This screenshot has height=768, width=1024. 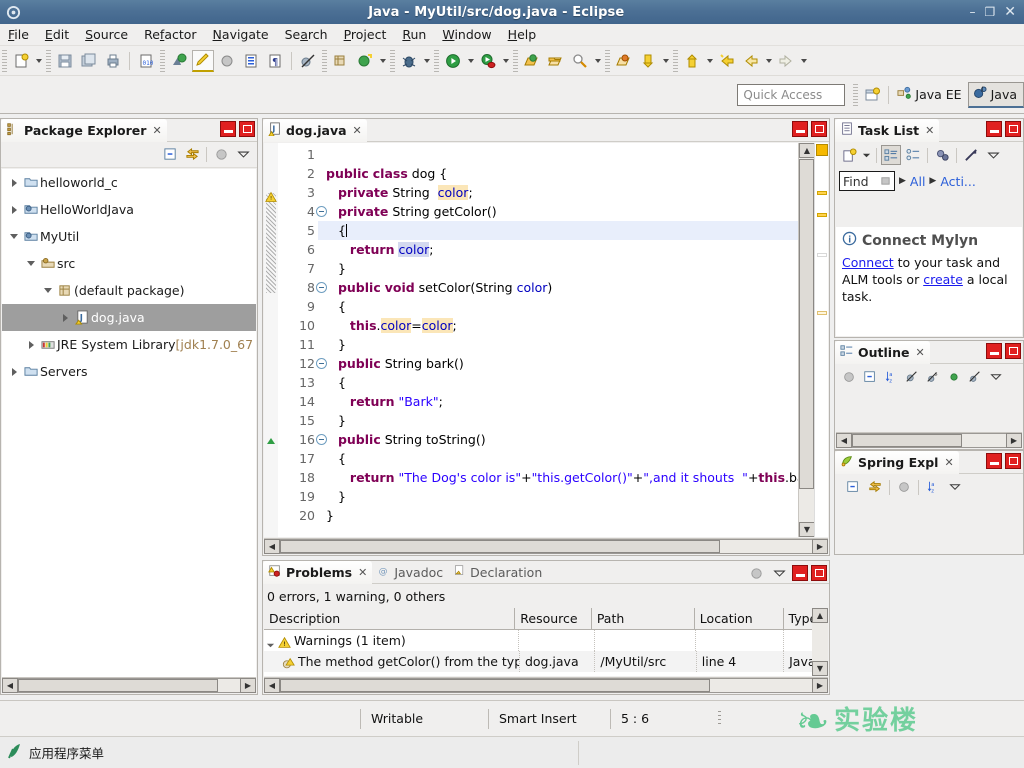 I want to click on back-dropdown-icon, so click(x=768, y=61).